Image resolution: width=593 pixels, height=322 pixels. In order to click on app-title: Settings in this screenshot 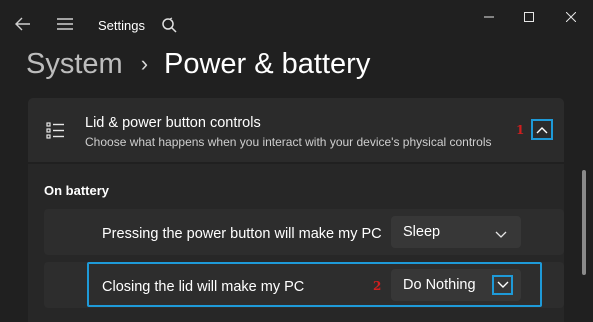, I will do `click(121, 25)`.